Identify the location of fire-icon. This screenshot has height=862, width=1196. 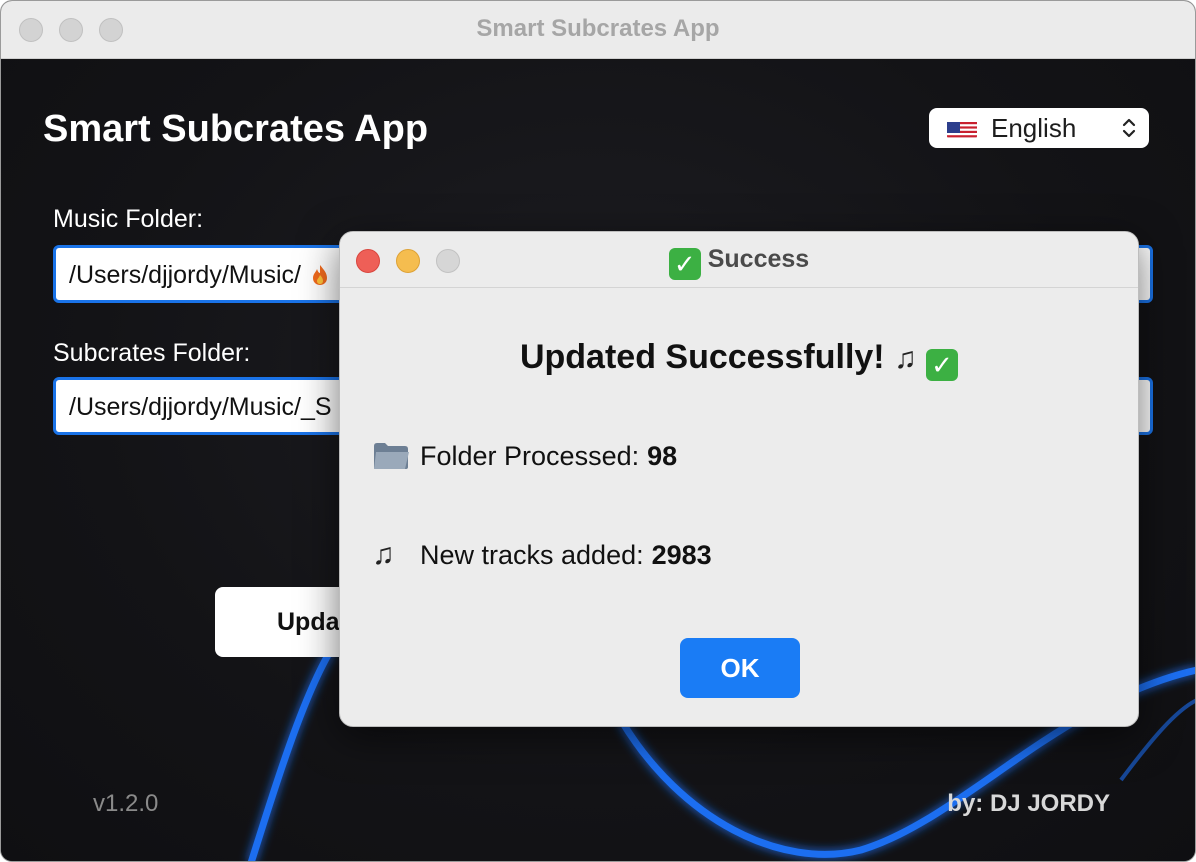
(320, 275).